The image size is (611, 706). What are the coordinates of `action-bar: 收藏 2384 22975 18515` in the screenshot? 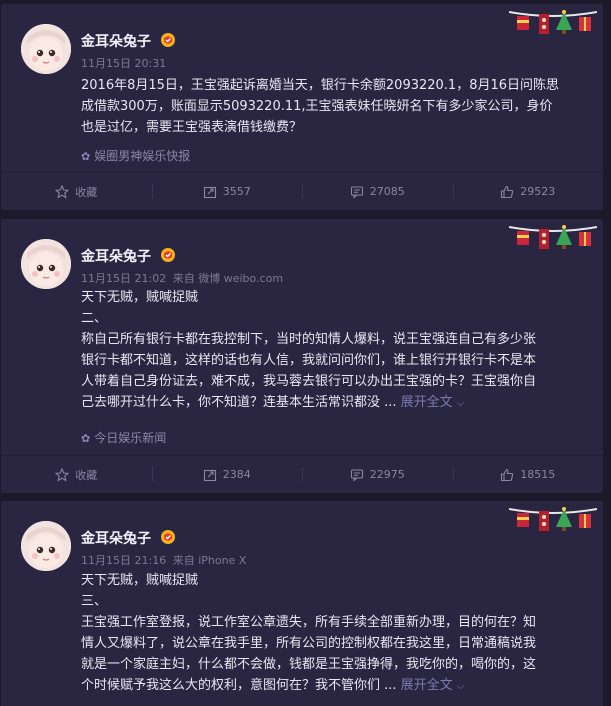 It's located at (302, 474).